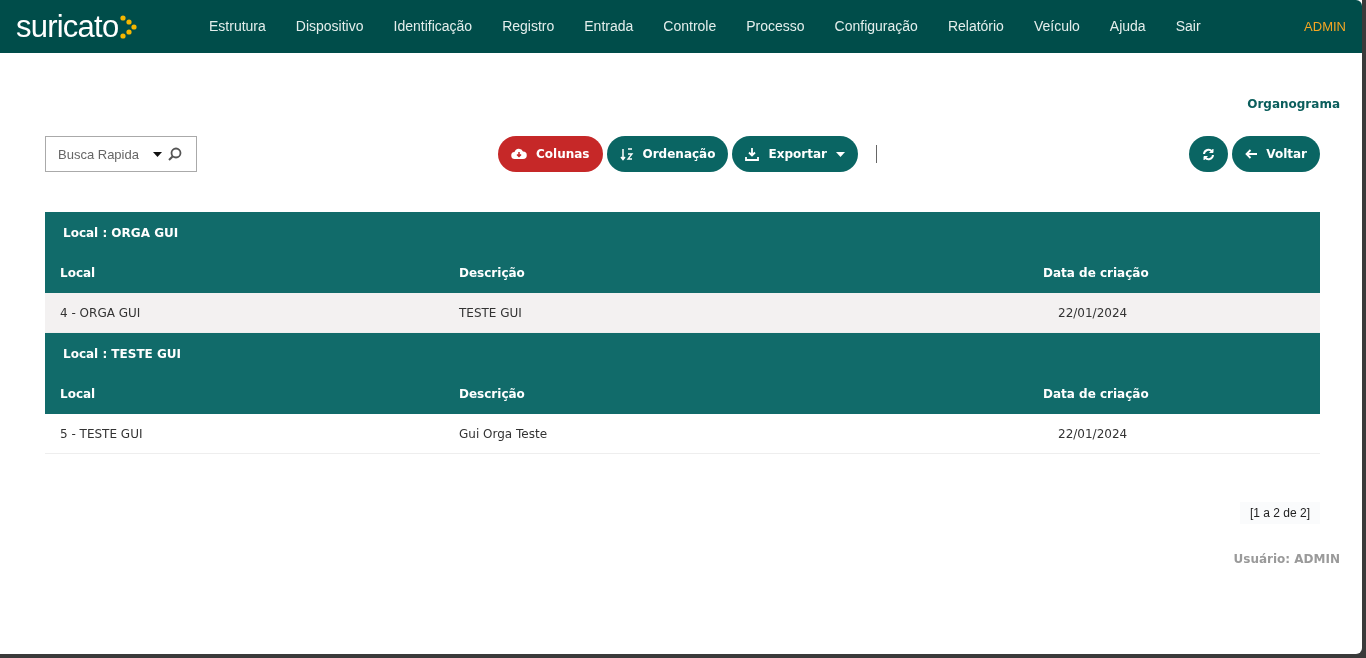 This screenshot has width=1366, height=658. Describe the element at coordinates (752, 154) in the screenshot. I see `download-icon` at that location.